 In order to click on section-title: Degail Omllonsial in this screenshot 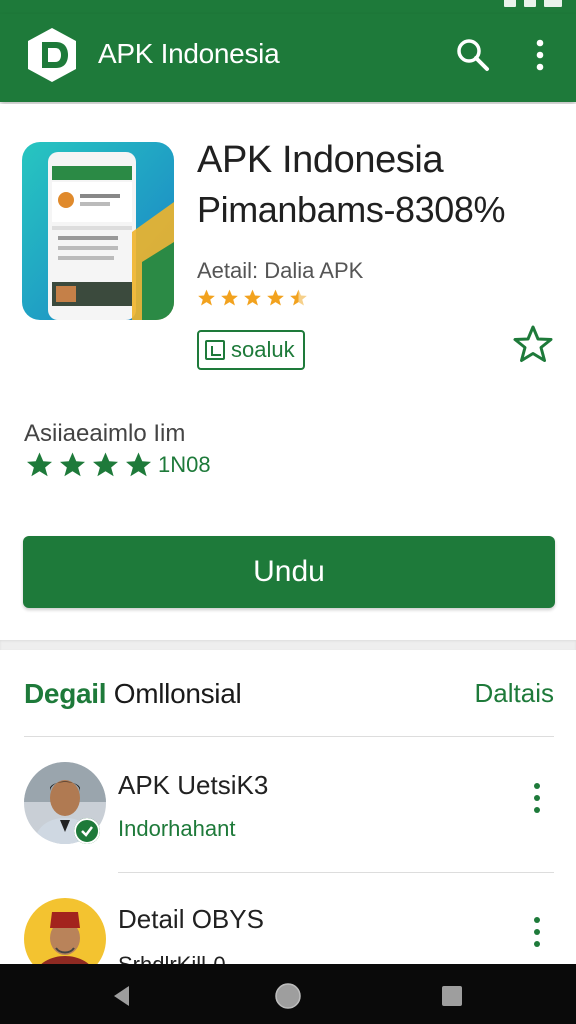, I will do `click(133, 694)`.